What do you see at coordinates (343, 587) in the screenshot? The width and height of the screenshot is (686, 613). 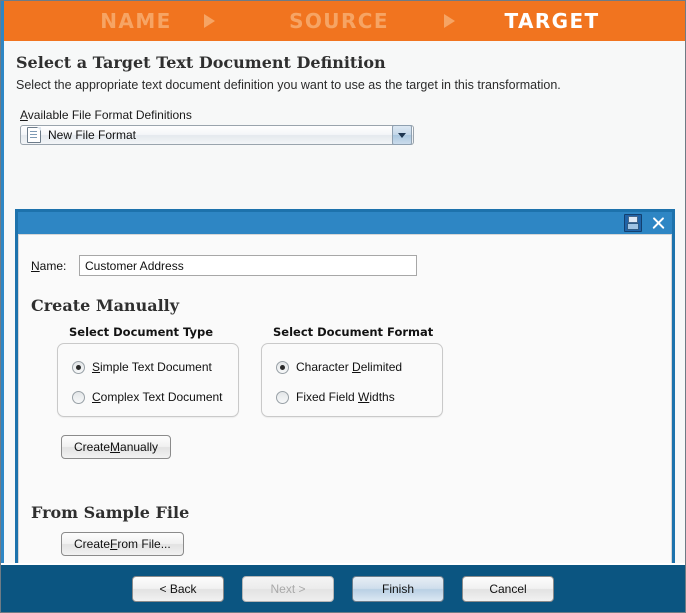 I see `wizard-footer: < Back Next > Finish Cancel` at bounding box center [343, 587].